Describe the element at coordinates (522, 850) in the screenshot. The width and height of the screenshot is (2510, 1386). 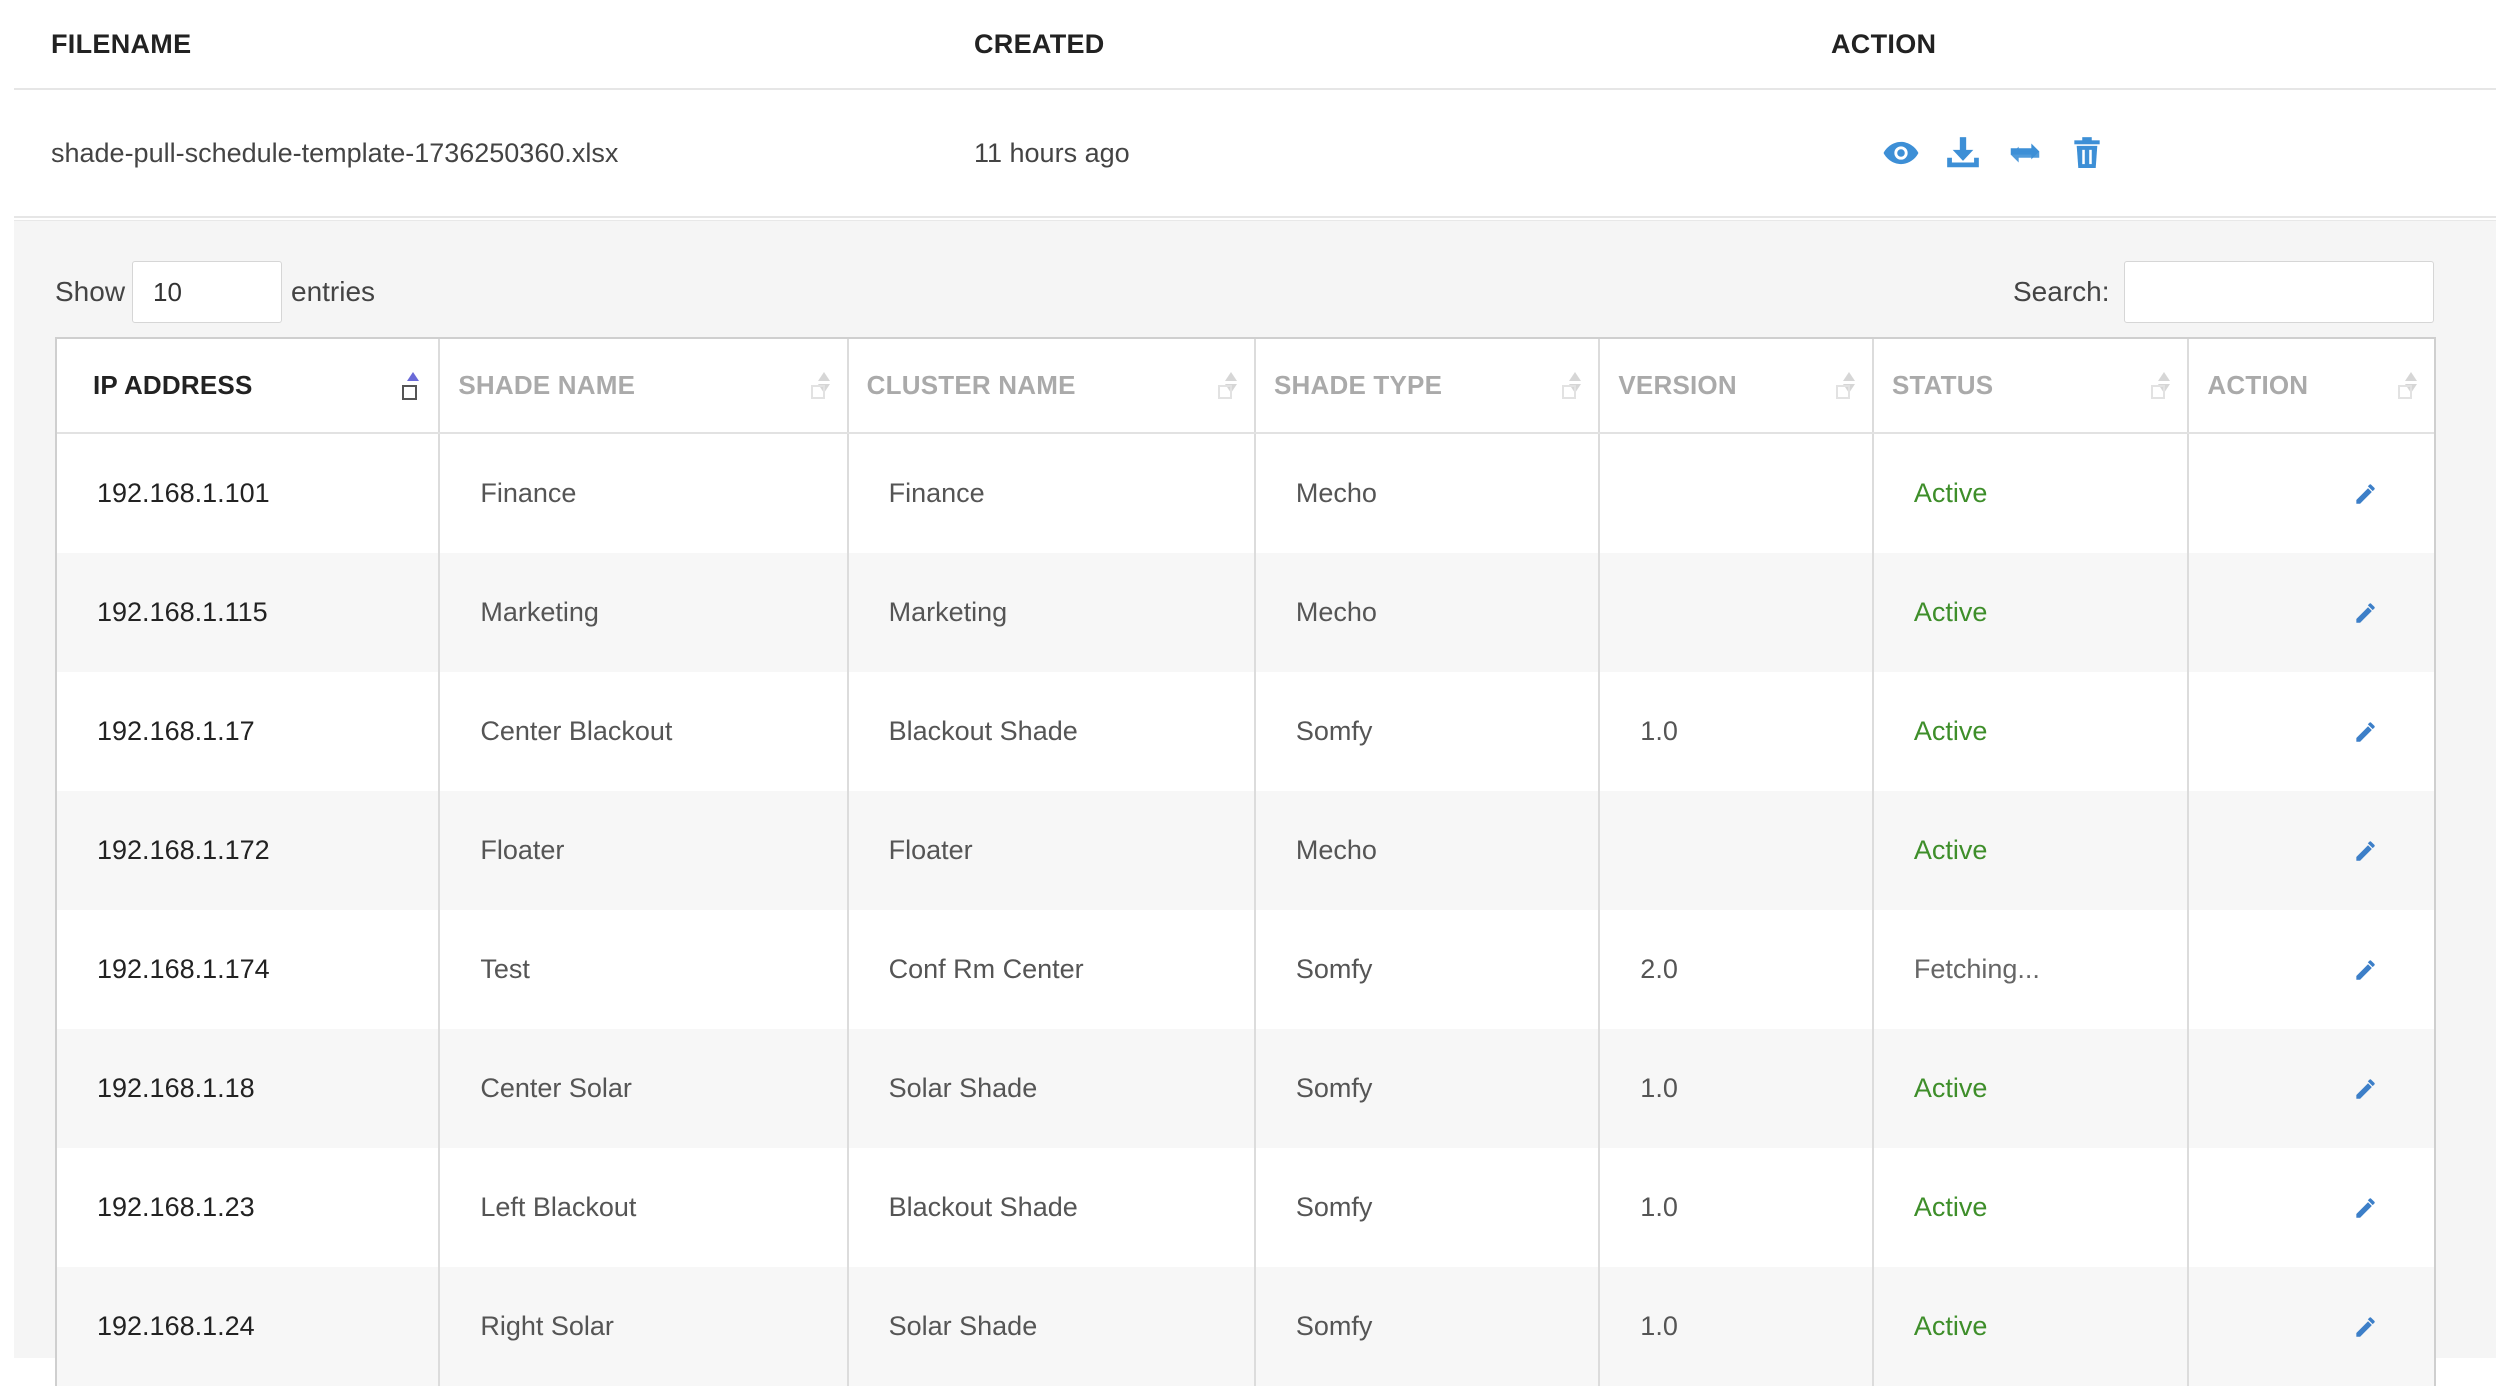
I see `shade-name-text: Floater` at that location.